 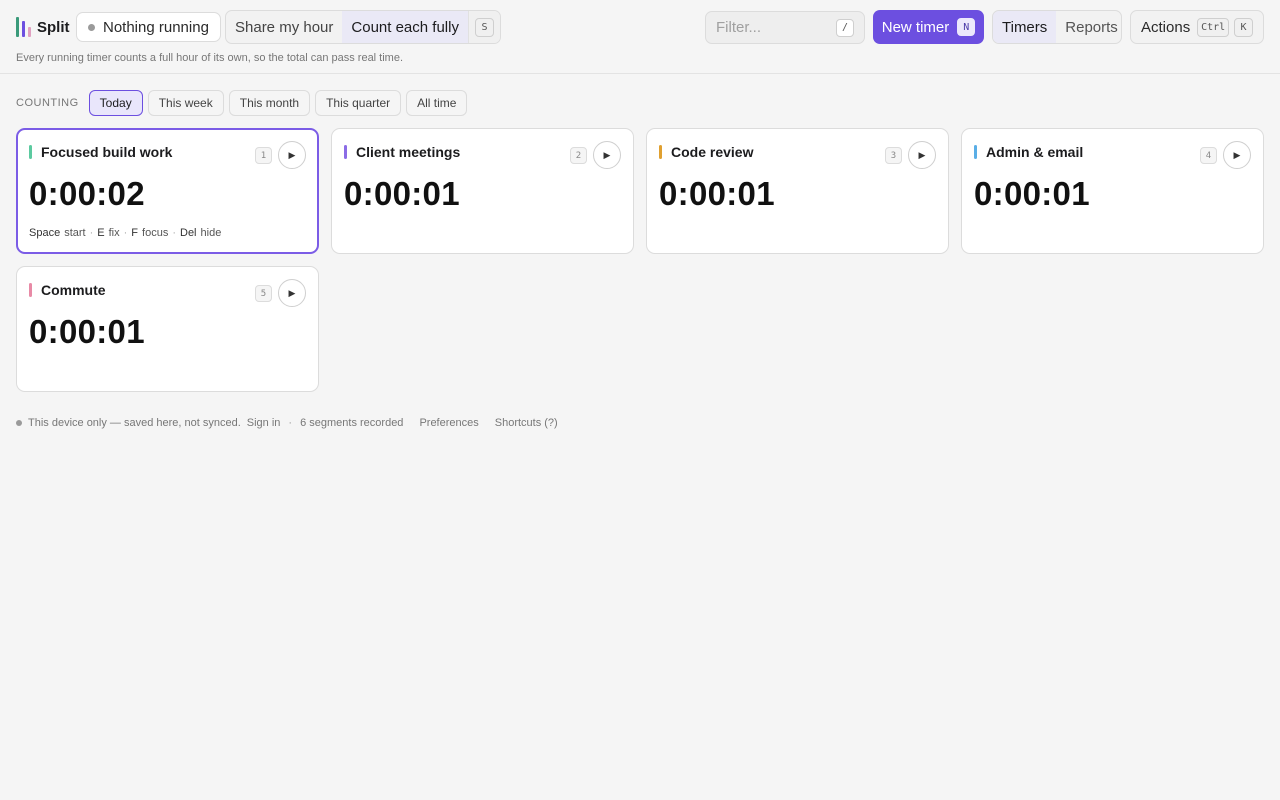 I want to click on timer-index: 1, so click(x=263, y=155).